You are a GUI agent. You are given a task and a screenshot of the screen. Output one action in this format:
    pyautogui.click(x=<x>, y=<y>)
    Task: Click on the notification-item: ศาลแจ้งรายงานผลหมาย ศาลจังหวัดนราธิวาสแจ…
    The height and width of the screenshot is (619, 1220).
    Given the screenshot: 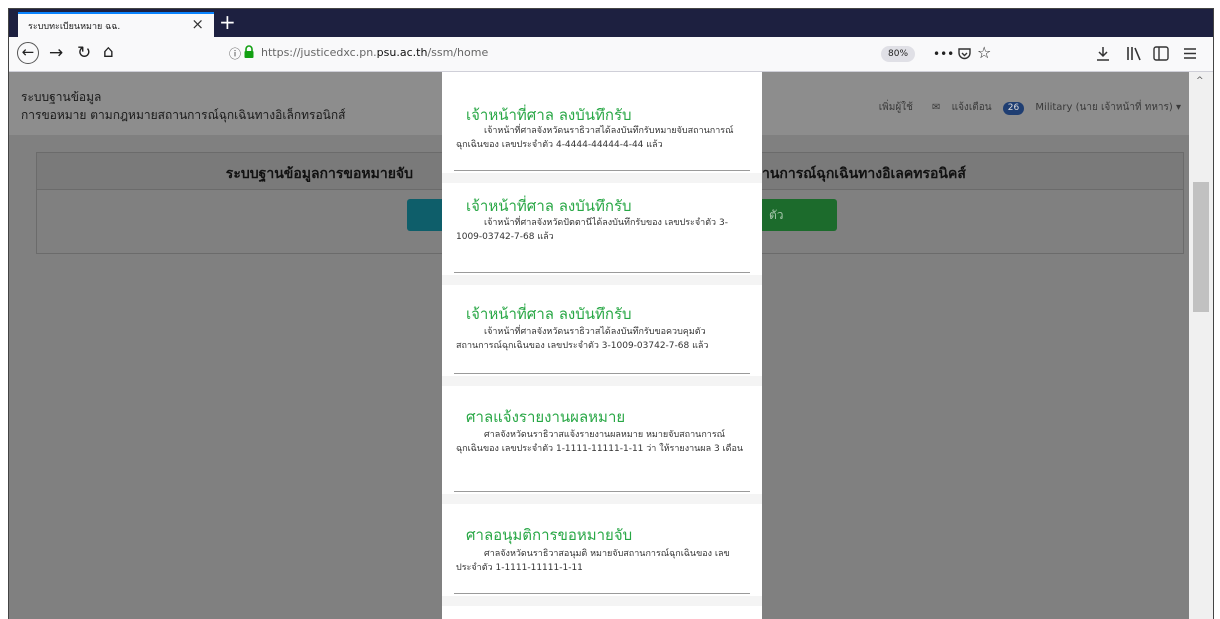 What is the action you would take?
    pyautogui.click(x=602, y=441)
    